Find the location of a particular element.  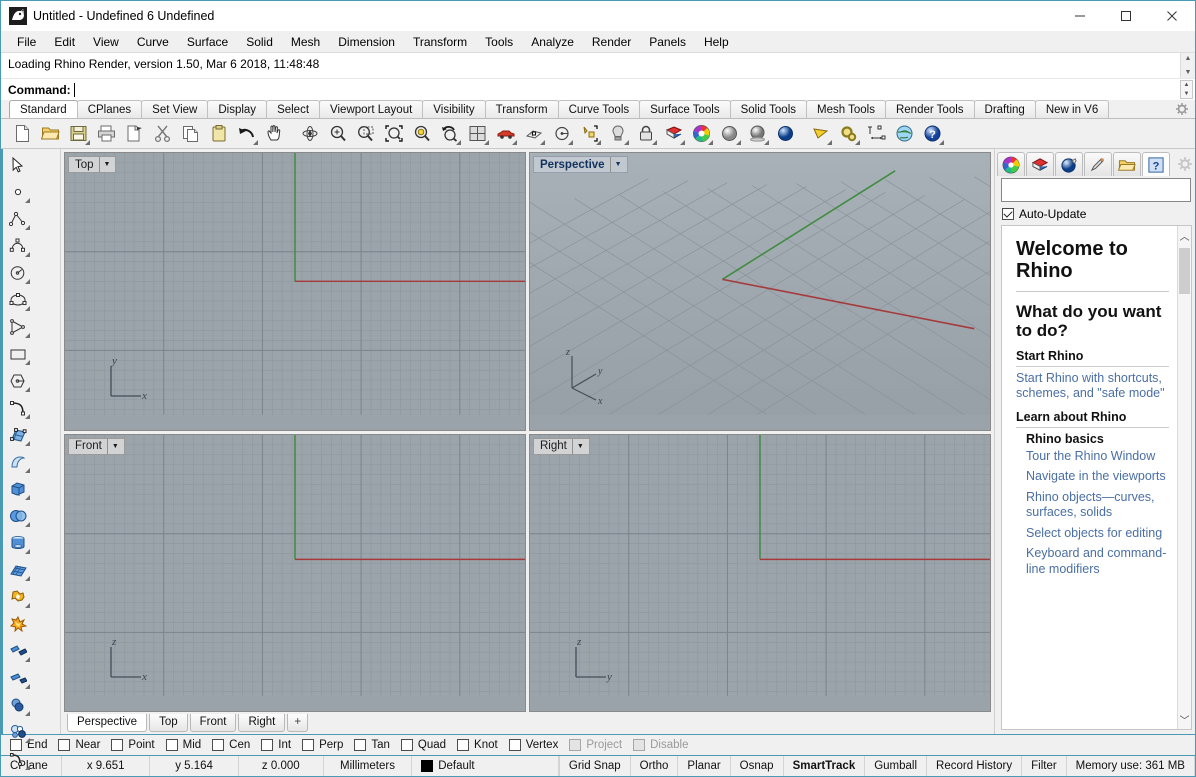

maximize-icon is located at coordinates (1126, 16).